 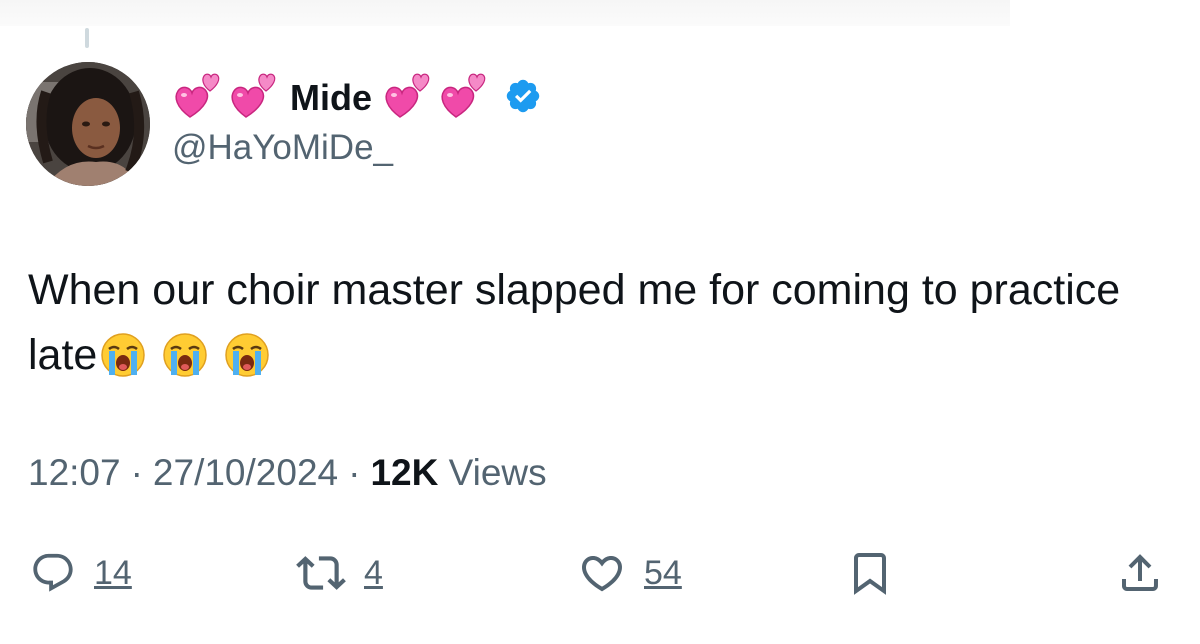 What do you see at coordinates (245, 472) in the screenshot?
I see `tweet-date: 27/10/2024` at bounding box center [245, 472].